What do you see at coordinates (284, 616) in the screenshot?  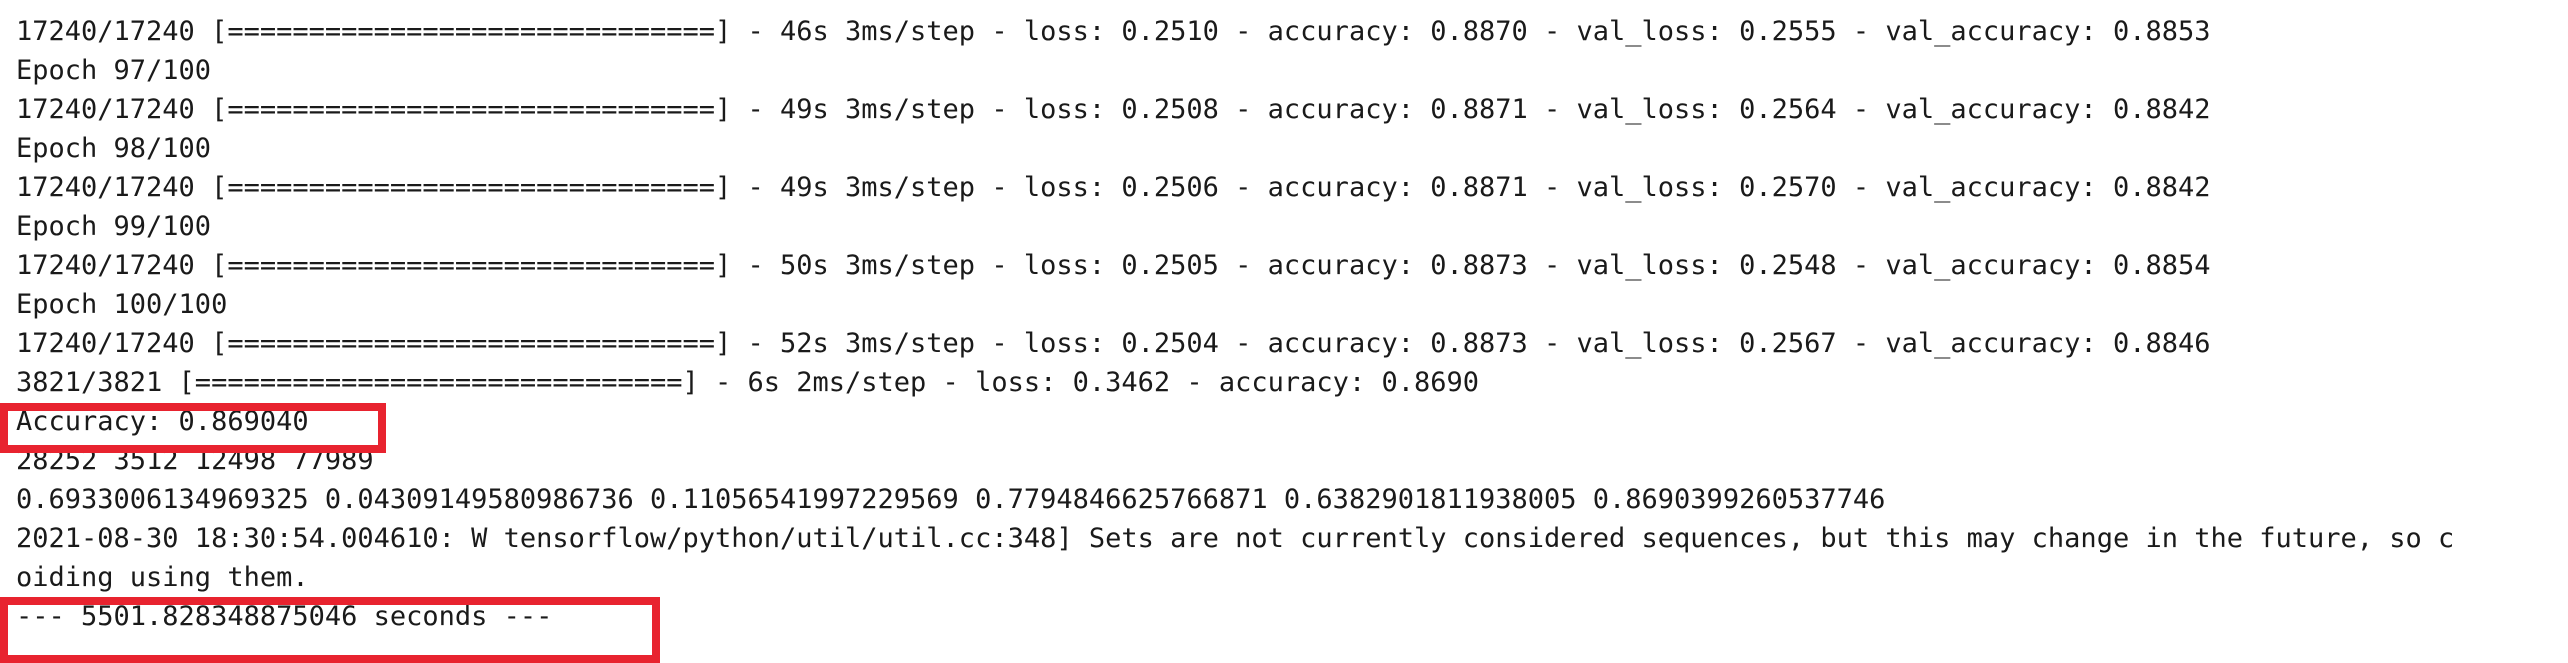 I see `elapsed-seconds-line: --- 5501.828348875046 seconds ---` at bounding box center [284, 616].